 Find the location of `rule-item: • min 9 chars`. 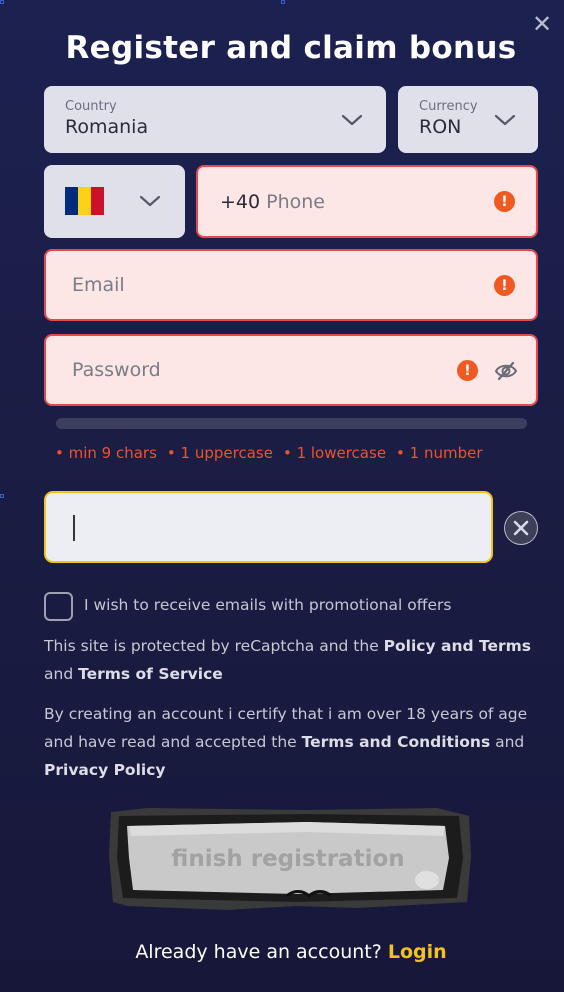

rule-item: • min 9 chars is located at coordinates (106, 453).